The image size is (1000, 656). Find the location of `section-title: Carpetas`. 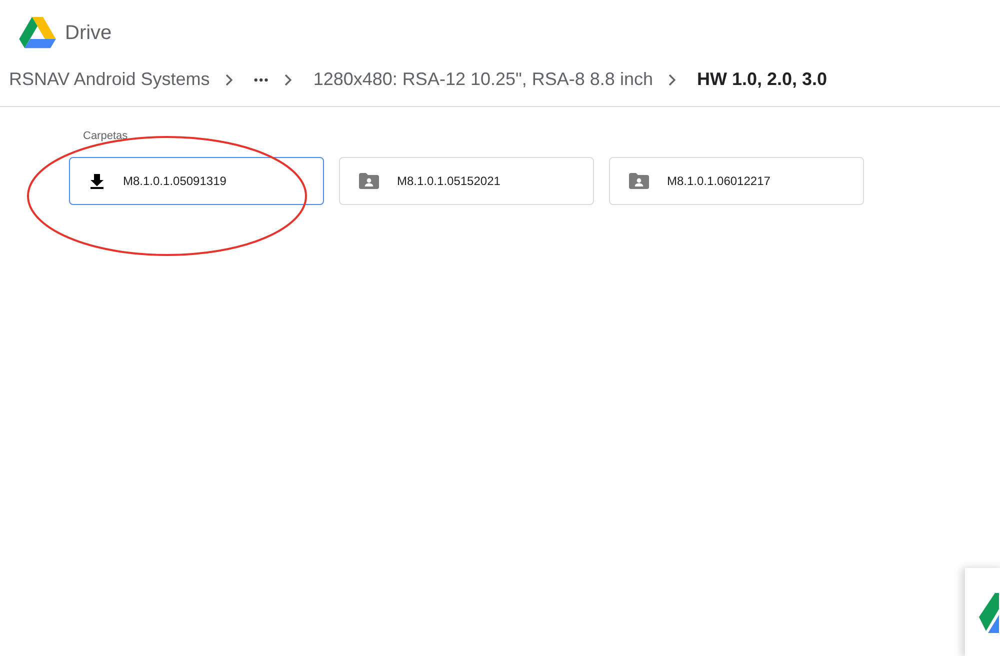

section-title: Carpetas is located at coordinates (106, 136).